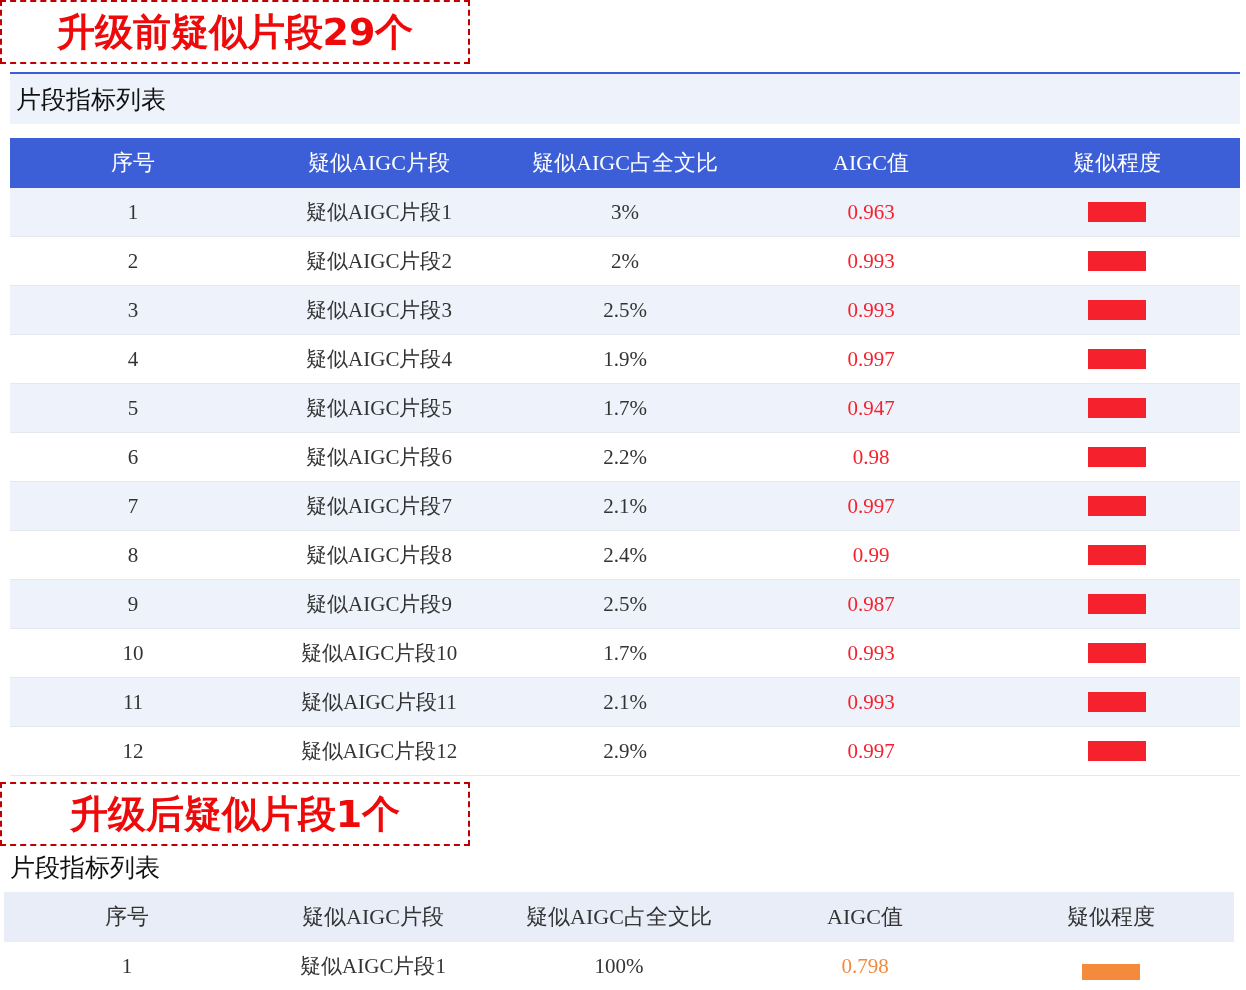 This screenshot has width=1246, height=990. What do you see at coordinates (133, 457) in the screenshot?
I see `table-cell: 6` at bounding box center [133, 457].